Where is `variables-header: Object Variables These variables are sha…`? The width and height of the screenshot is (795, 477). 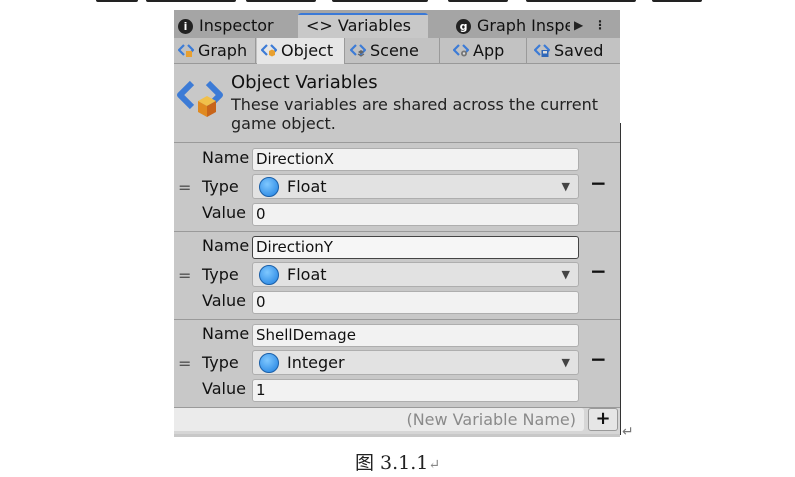
variables-header: Object Variables These variables are sha… is located at coordinates (397, 104).